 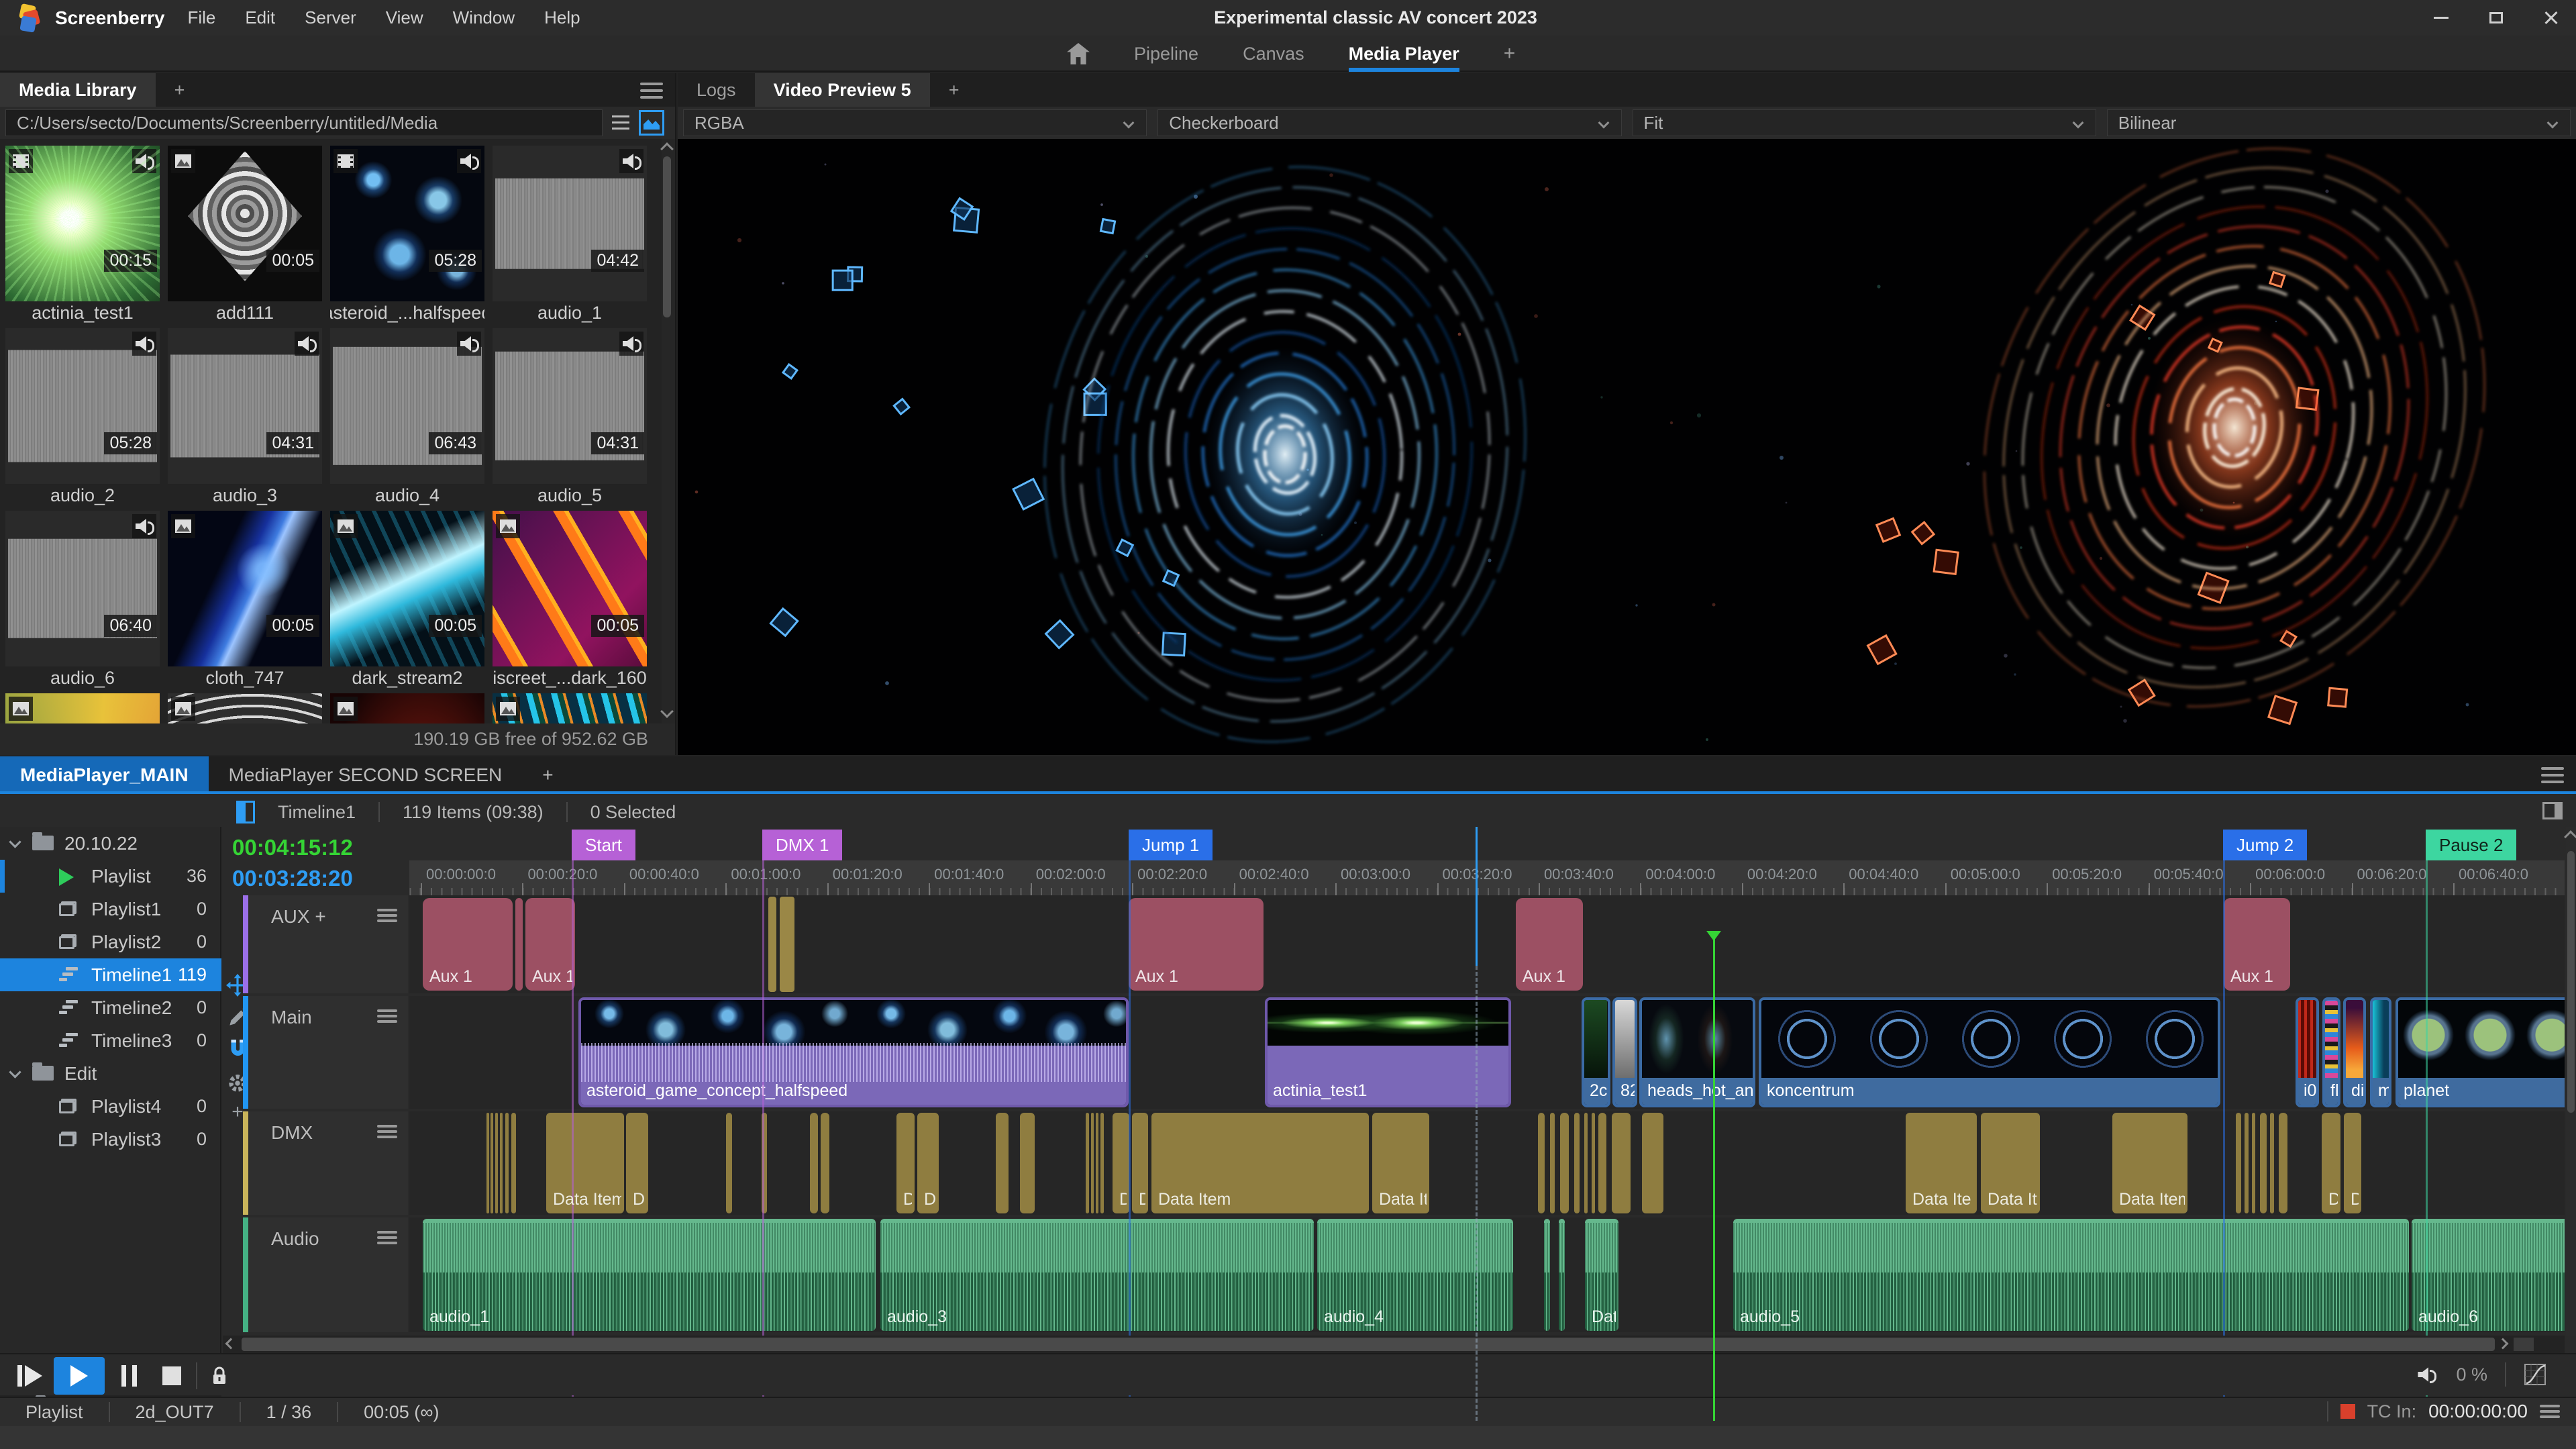 What do you see at coordinates (110, 1139) in the screenshot?
I see `sidebar-item-playlist3: Playlist3 0` at bounding box center [110, 1139].